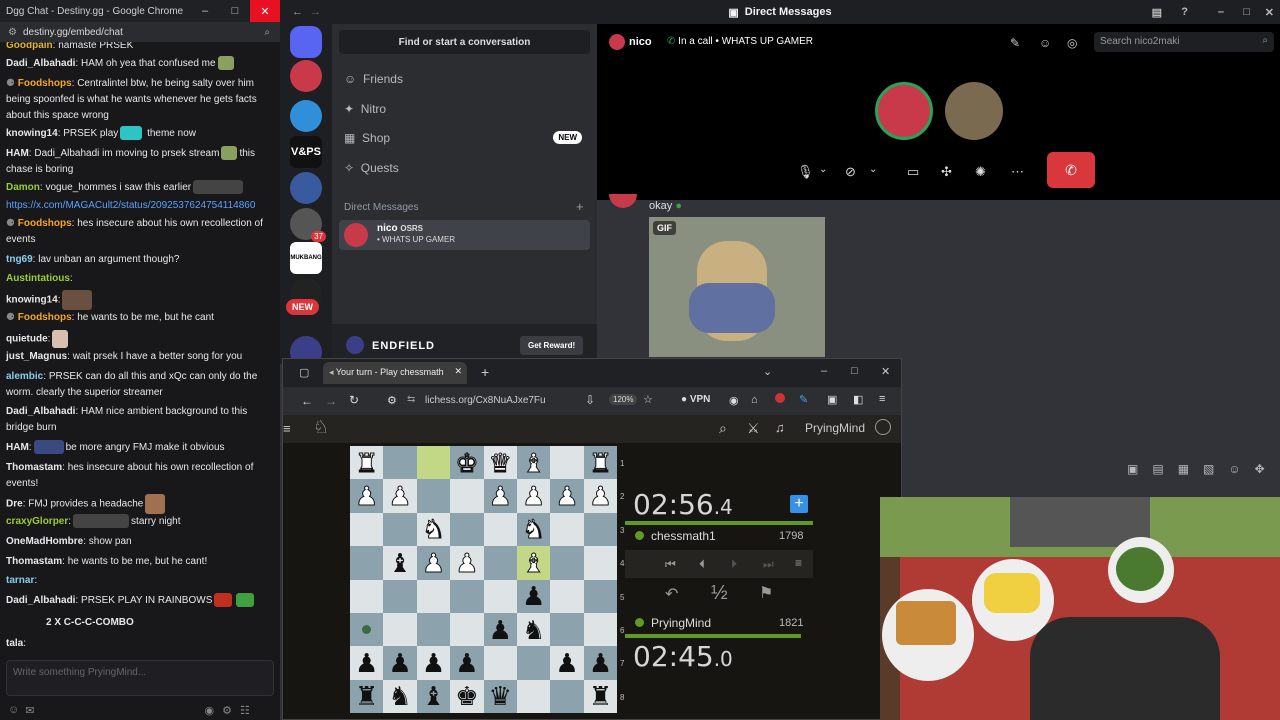 This screenshot has width=1280, height=720. Describe the element at coordinates (1184, 42) in the screenshot. I see `search-input: Search nico2maki ⌕` at that location.